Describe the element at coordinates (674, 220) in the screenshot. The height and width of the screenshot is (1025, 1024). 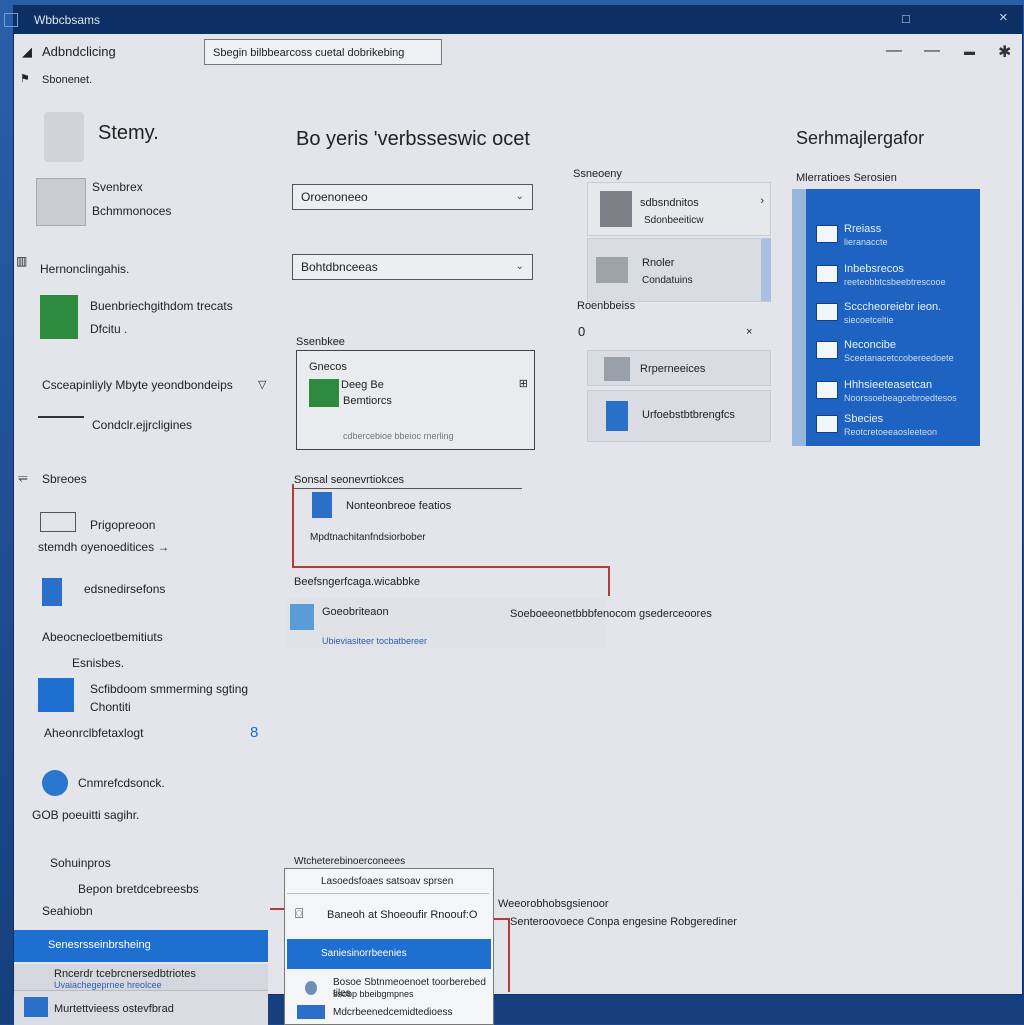
I see `mid-item-sub: Sdonbeeiticw` at that location.